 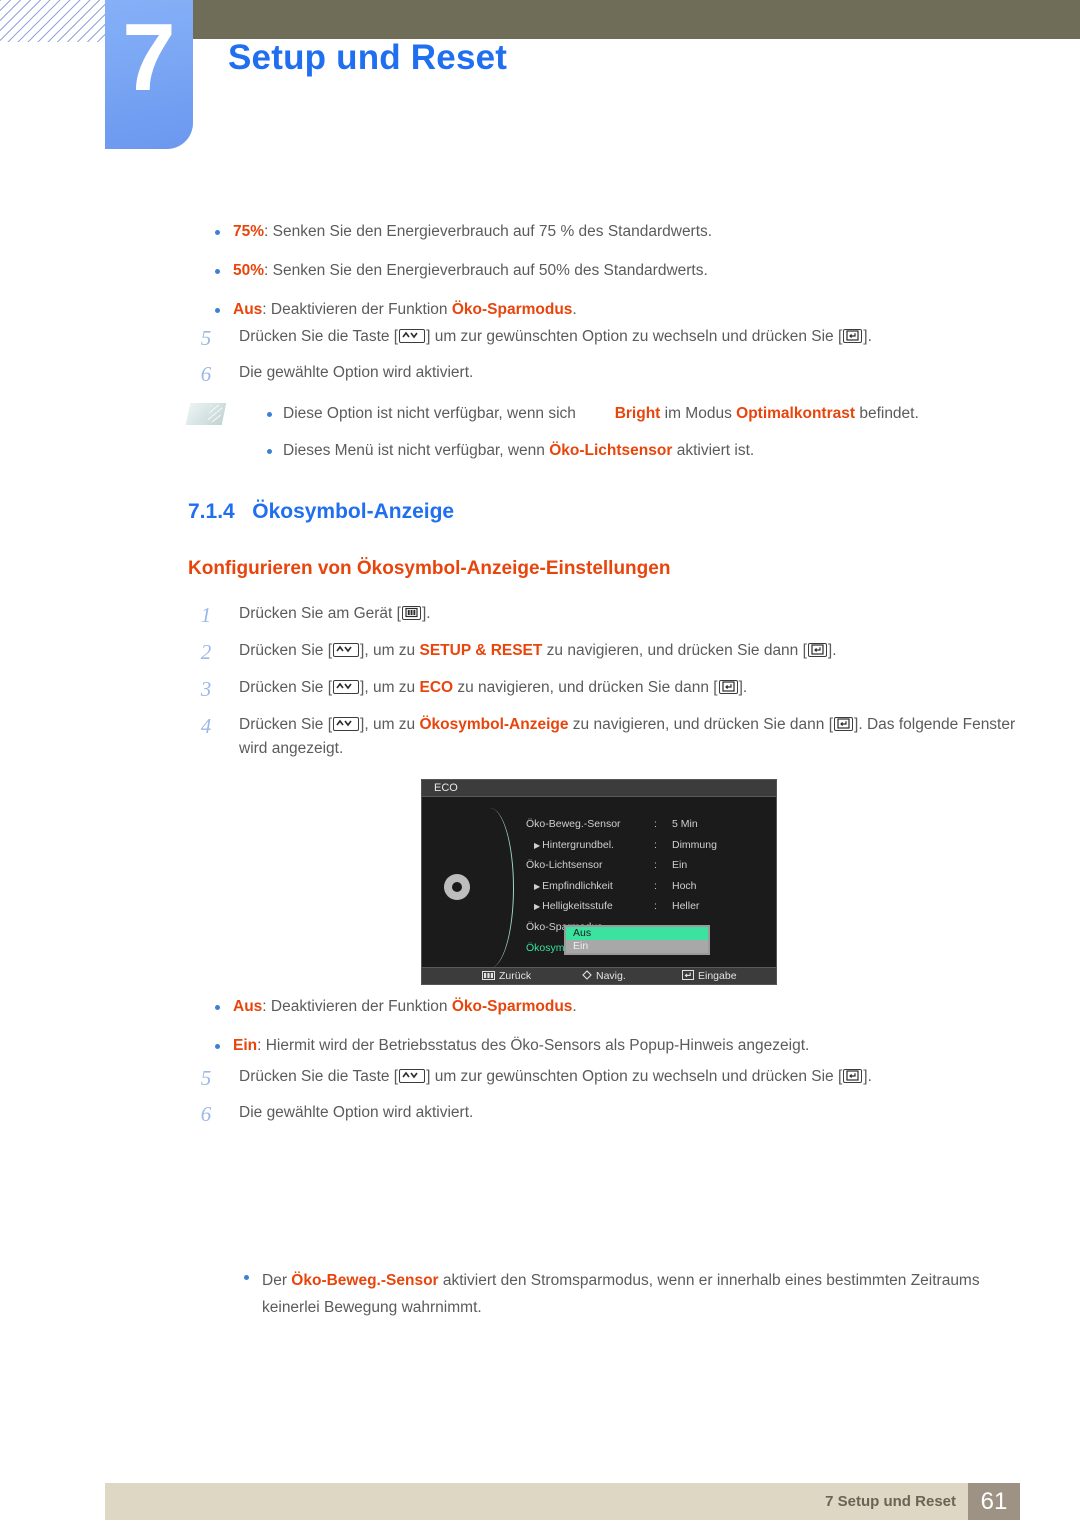 What do you see at coordinates (149, 74) in the screenshot?
I see `chapter-number-block: 7` at bounding box center [149, 74].